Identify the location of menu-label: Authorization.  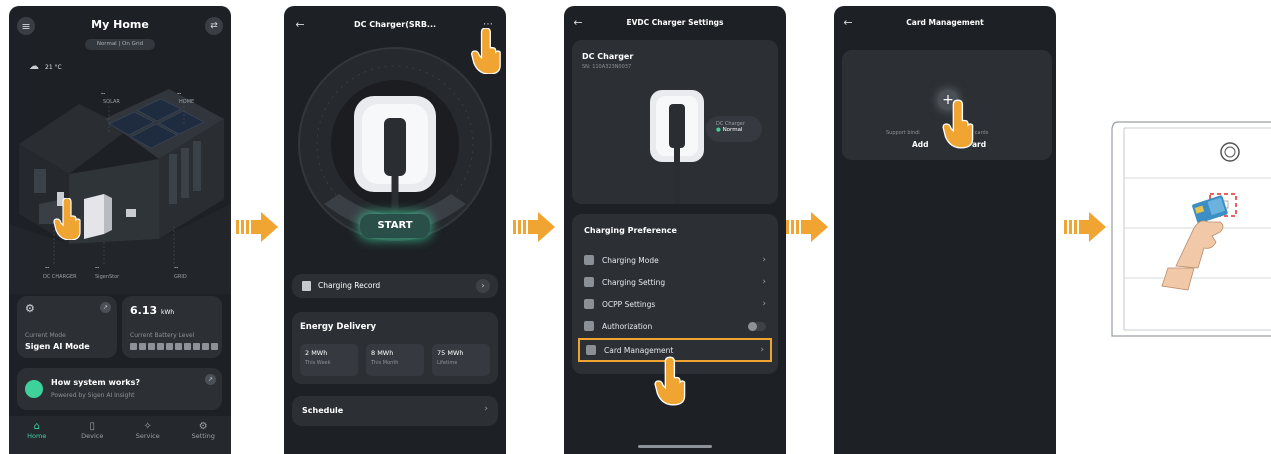
(627, 326).